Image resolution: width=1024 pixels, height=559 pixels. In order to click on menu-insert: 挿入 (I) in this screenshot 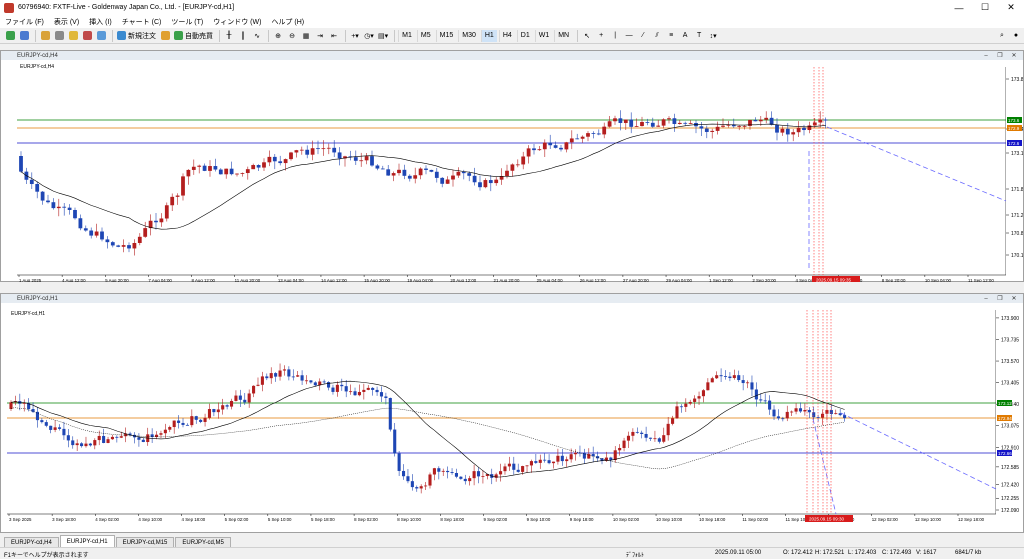, I will do `click(100, 22)`.